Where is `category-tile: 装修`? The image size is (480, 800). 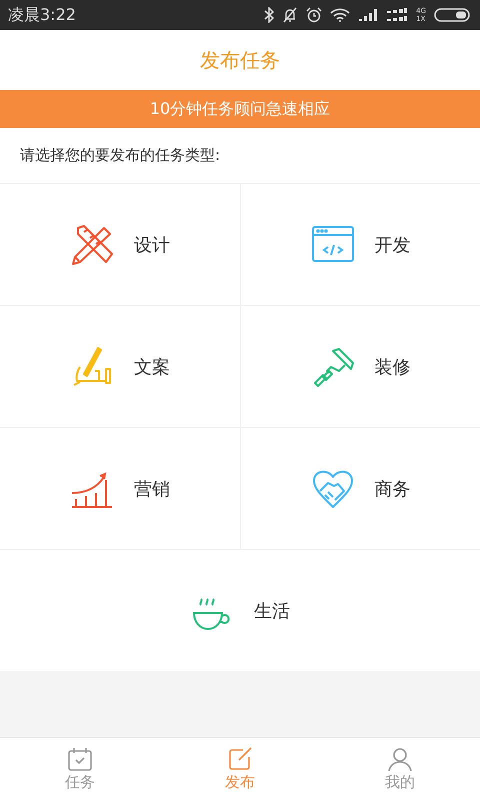
category-tile: 装修 is located at coordinates (360, 367).